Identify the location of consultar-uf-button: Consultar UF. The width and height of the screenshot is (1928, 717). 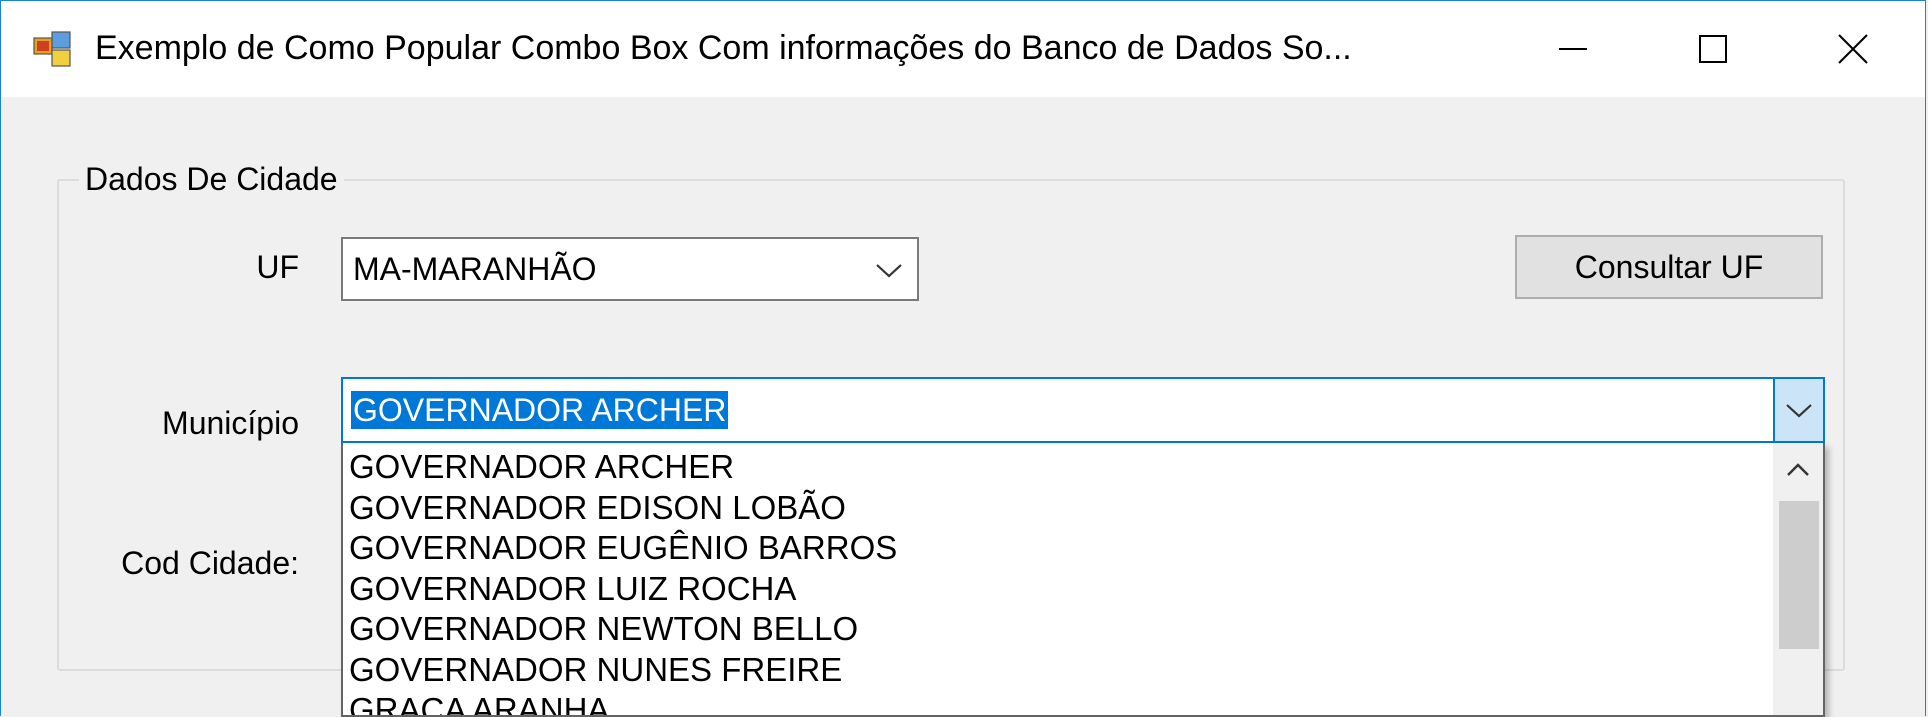
(1669, 267).